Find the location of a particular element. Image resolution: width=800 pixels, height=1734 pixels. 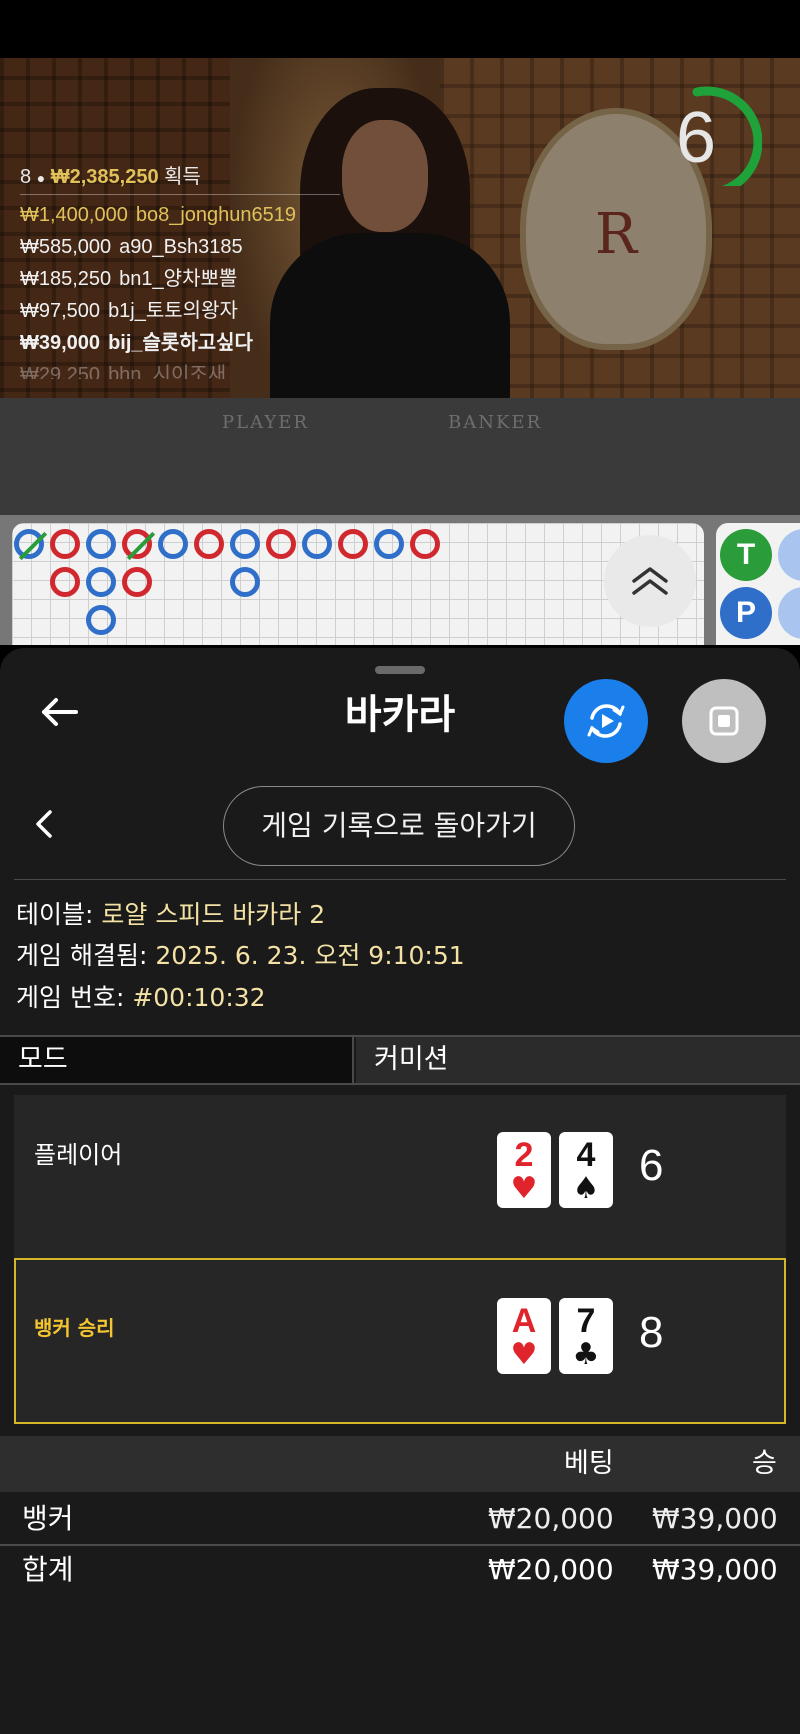

bet-table-header: 베팅 승 is located at coordinates (400, 1464).